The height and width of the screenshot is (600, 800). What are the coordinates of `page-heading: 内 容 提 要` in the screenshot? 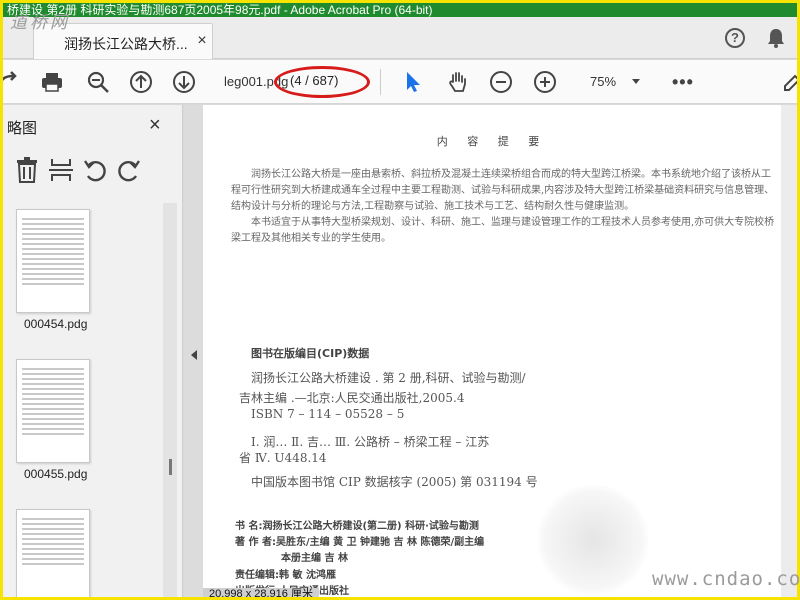 It's located at (492, 141).